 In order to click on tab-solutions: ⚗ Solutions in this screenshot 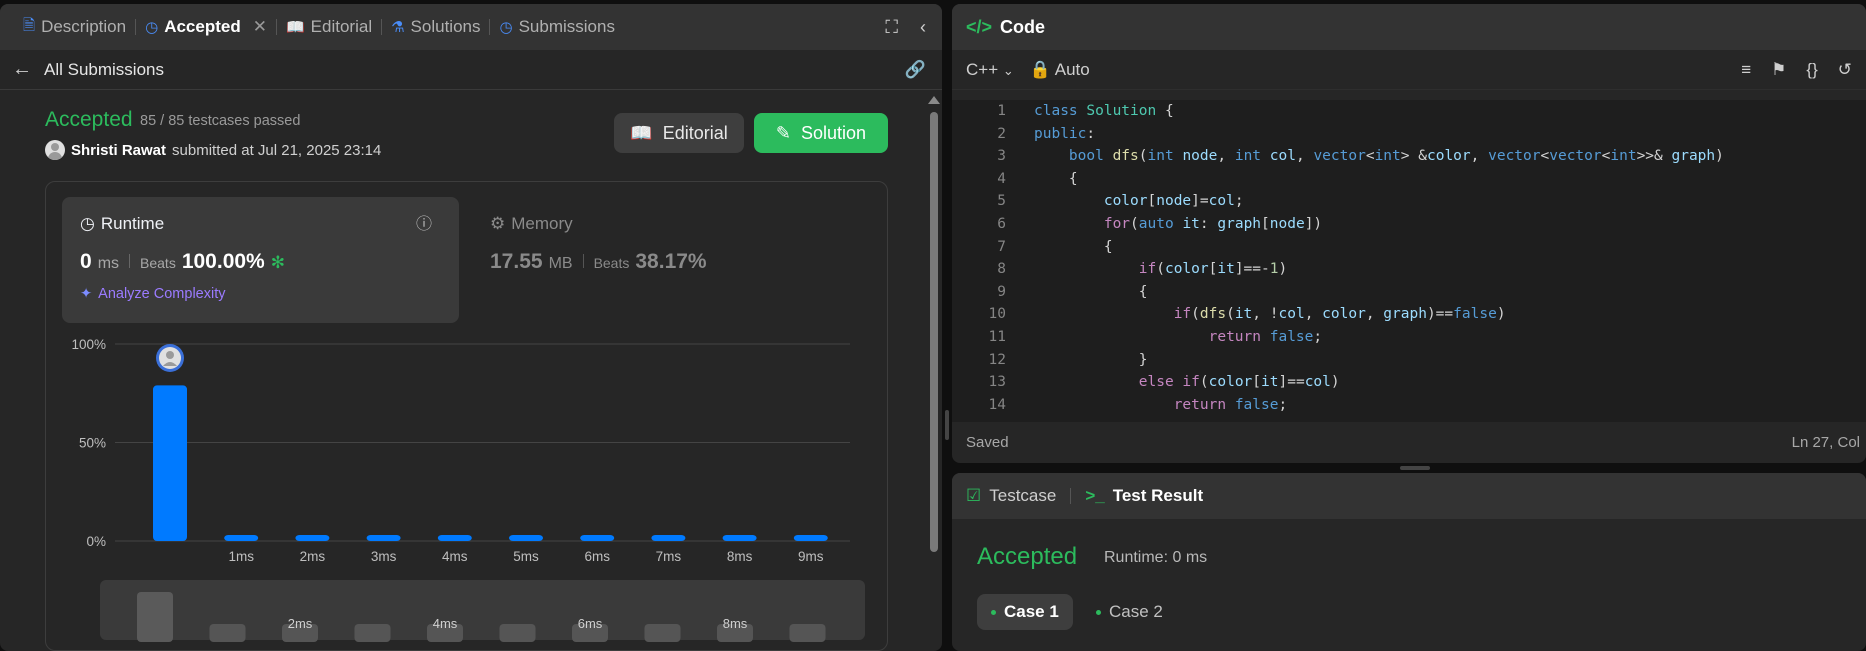, I will do `click(435, 27)`.